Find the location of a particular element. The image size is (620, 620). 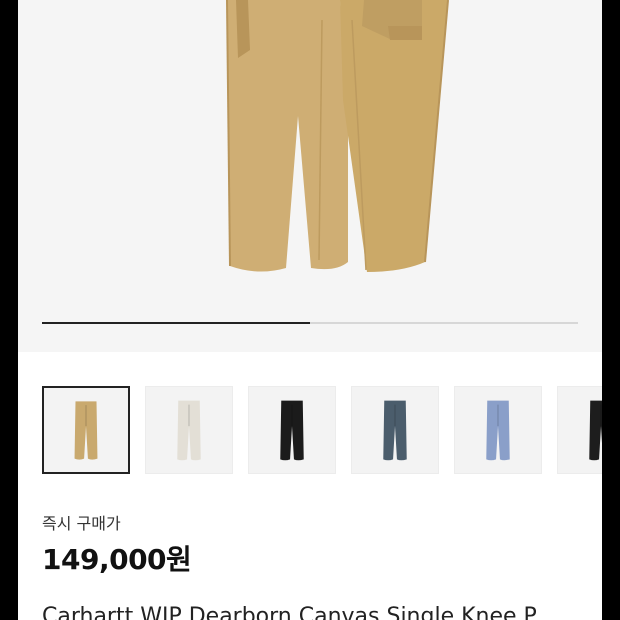

thumb-ecru is located at coordinates (189, 430).